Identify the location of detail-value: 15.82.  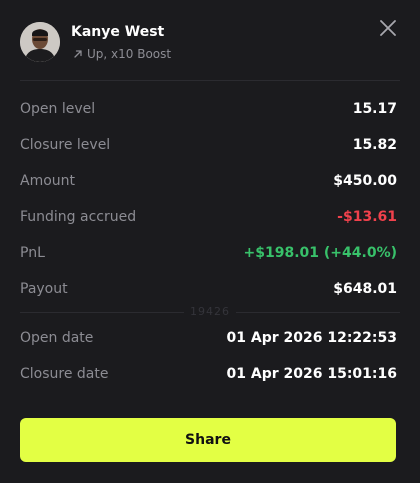
(374, 145).